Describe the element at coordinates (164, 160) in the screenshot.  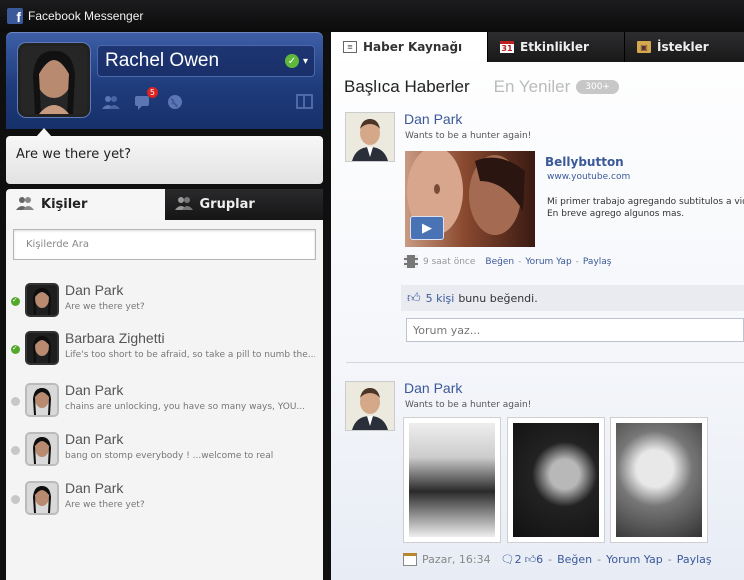
I see `status-message: Are we there yet?` at that location.